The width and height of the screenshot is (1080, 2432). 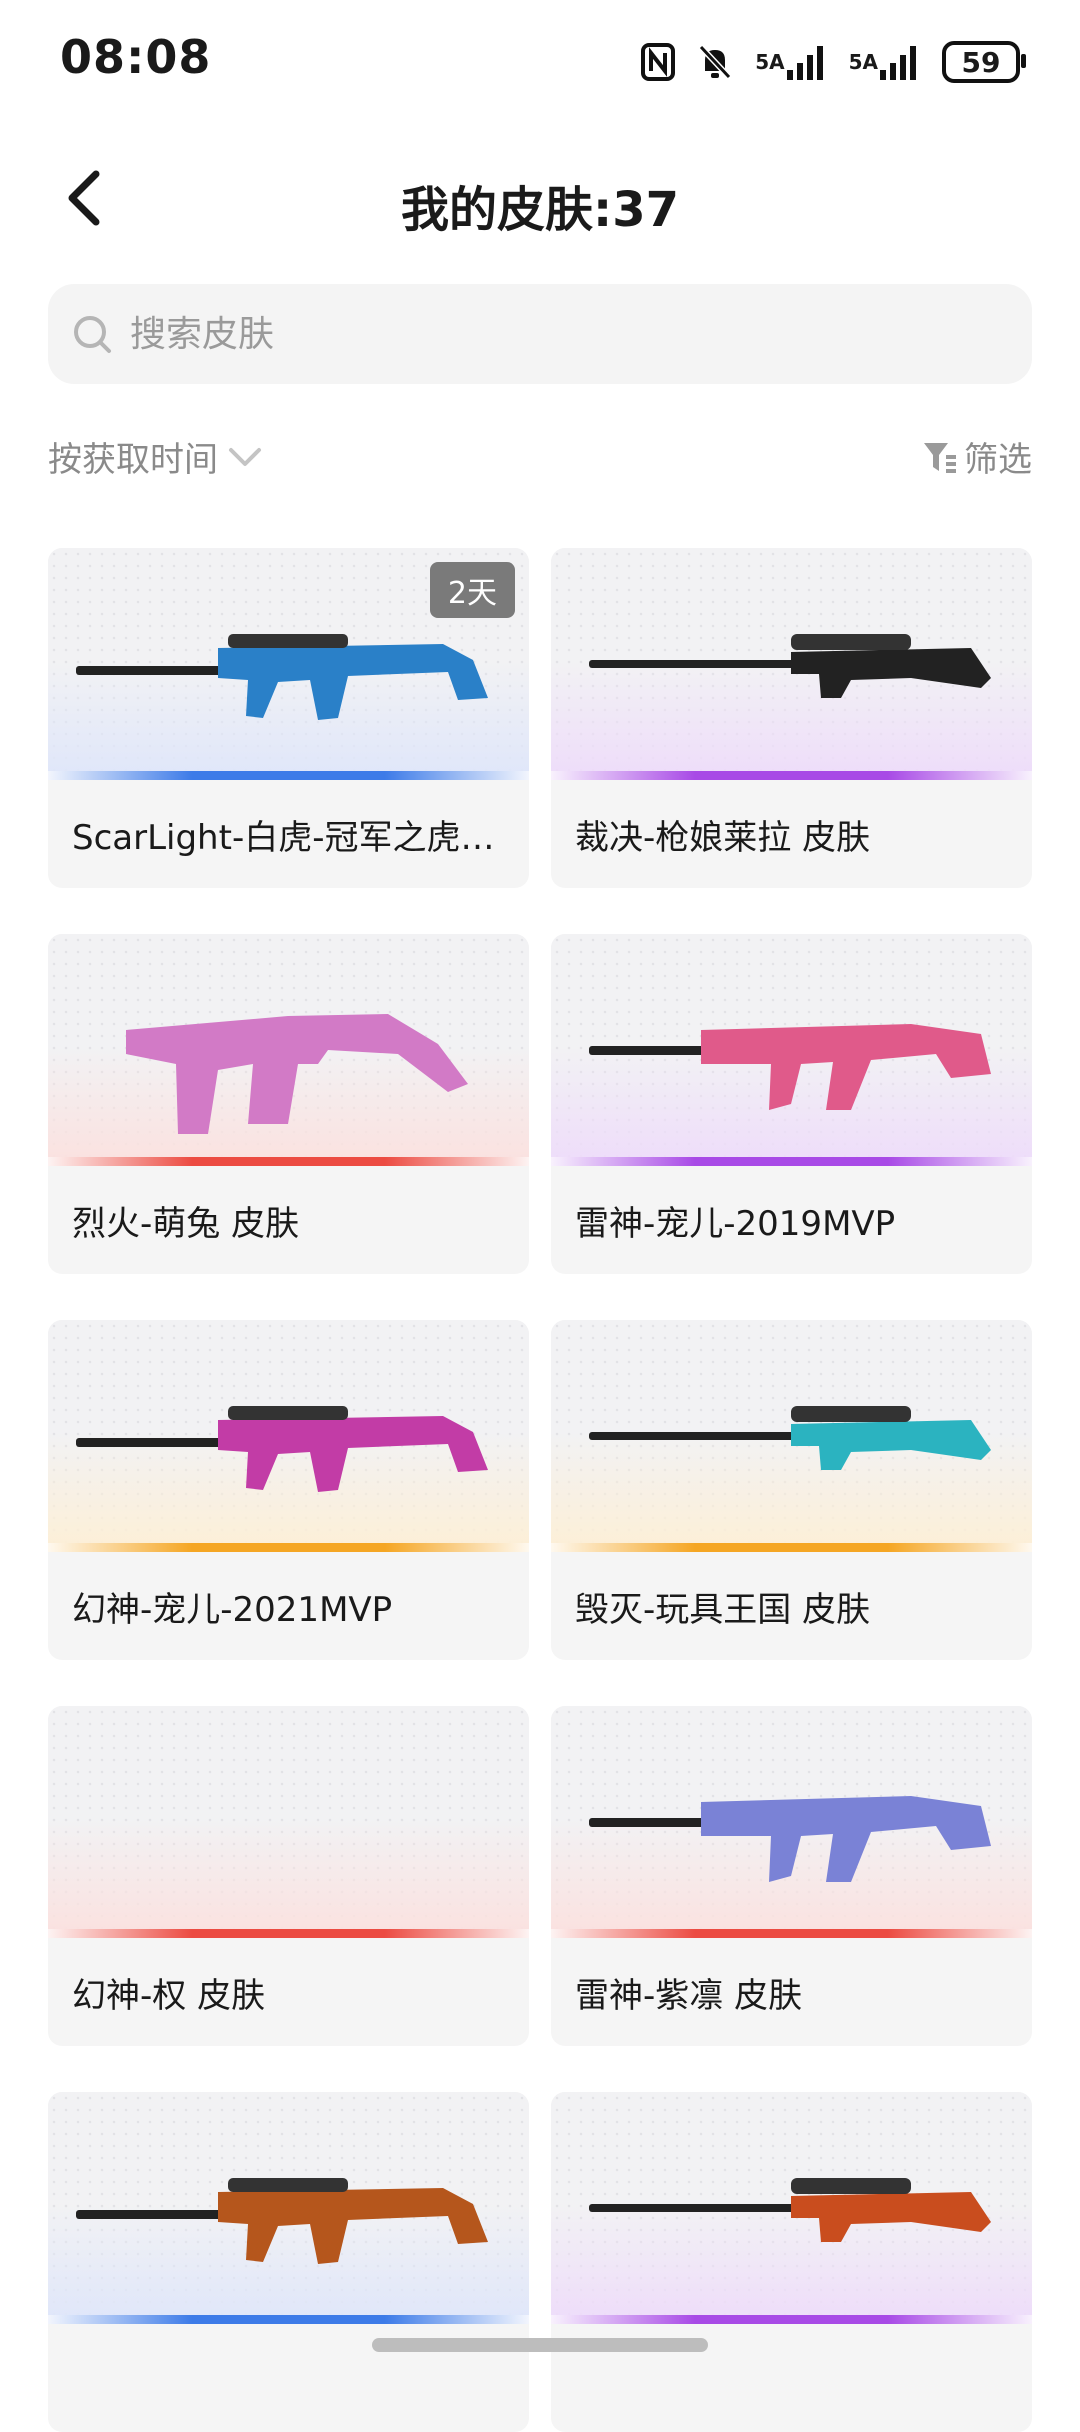 What do you see at coordinates (790, 62) in the screenshot?
I see `signal-icon-1: 5A` at bounding box center [790, 62].